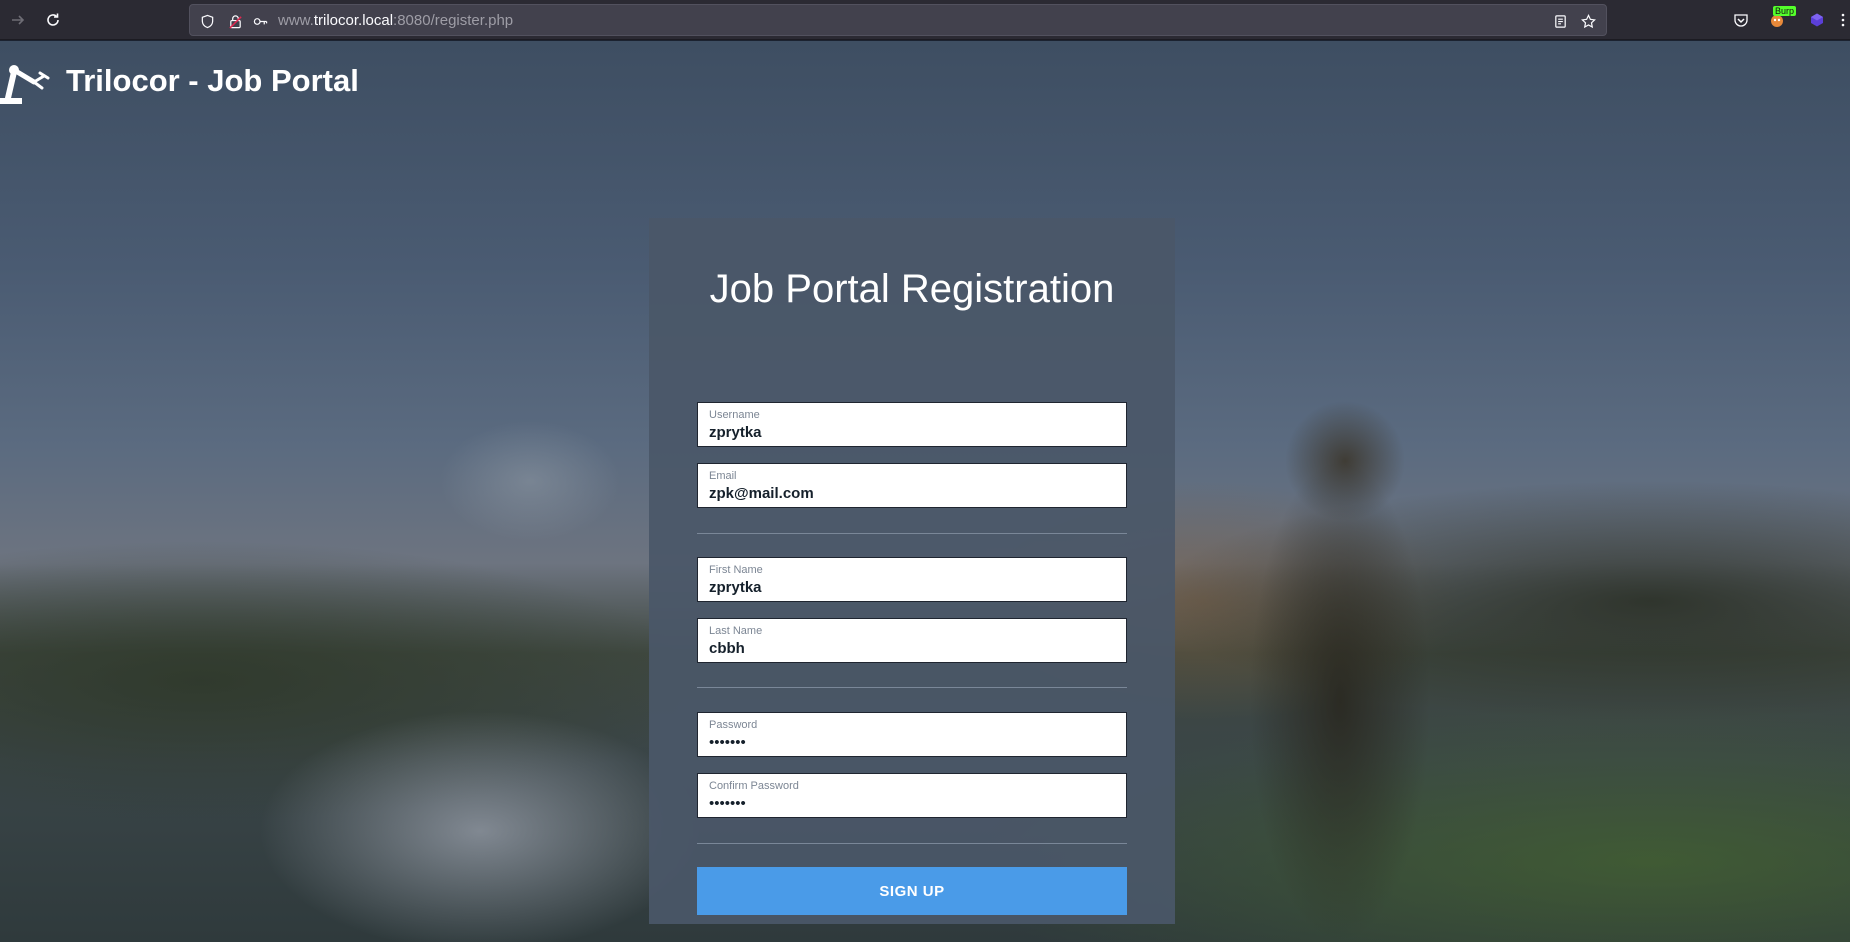 Image resolution: width=1850 pixels, height=942 pixels. I want to click on last-name-input, so click(909, 649).